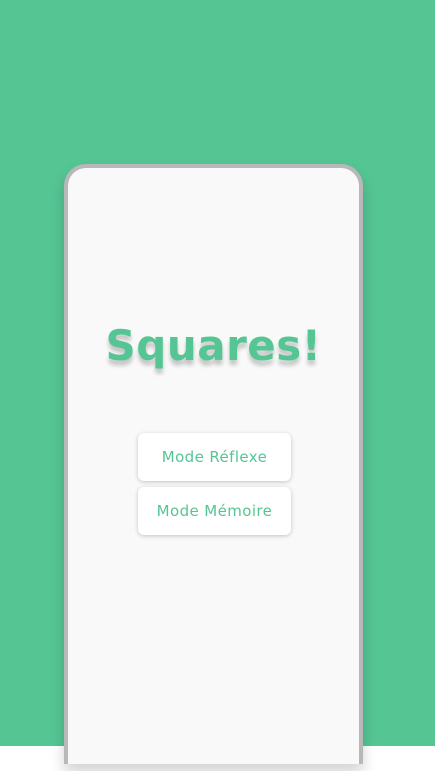 The image size is (435, 771). What do you see at coordinates (214, 457) in the screenshot?
I see `mode-reflexe-button: Mode Réflexe` at bounding box center [214, 457].